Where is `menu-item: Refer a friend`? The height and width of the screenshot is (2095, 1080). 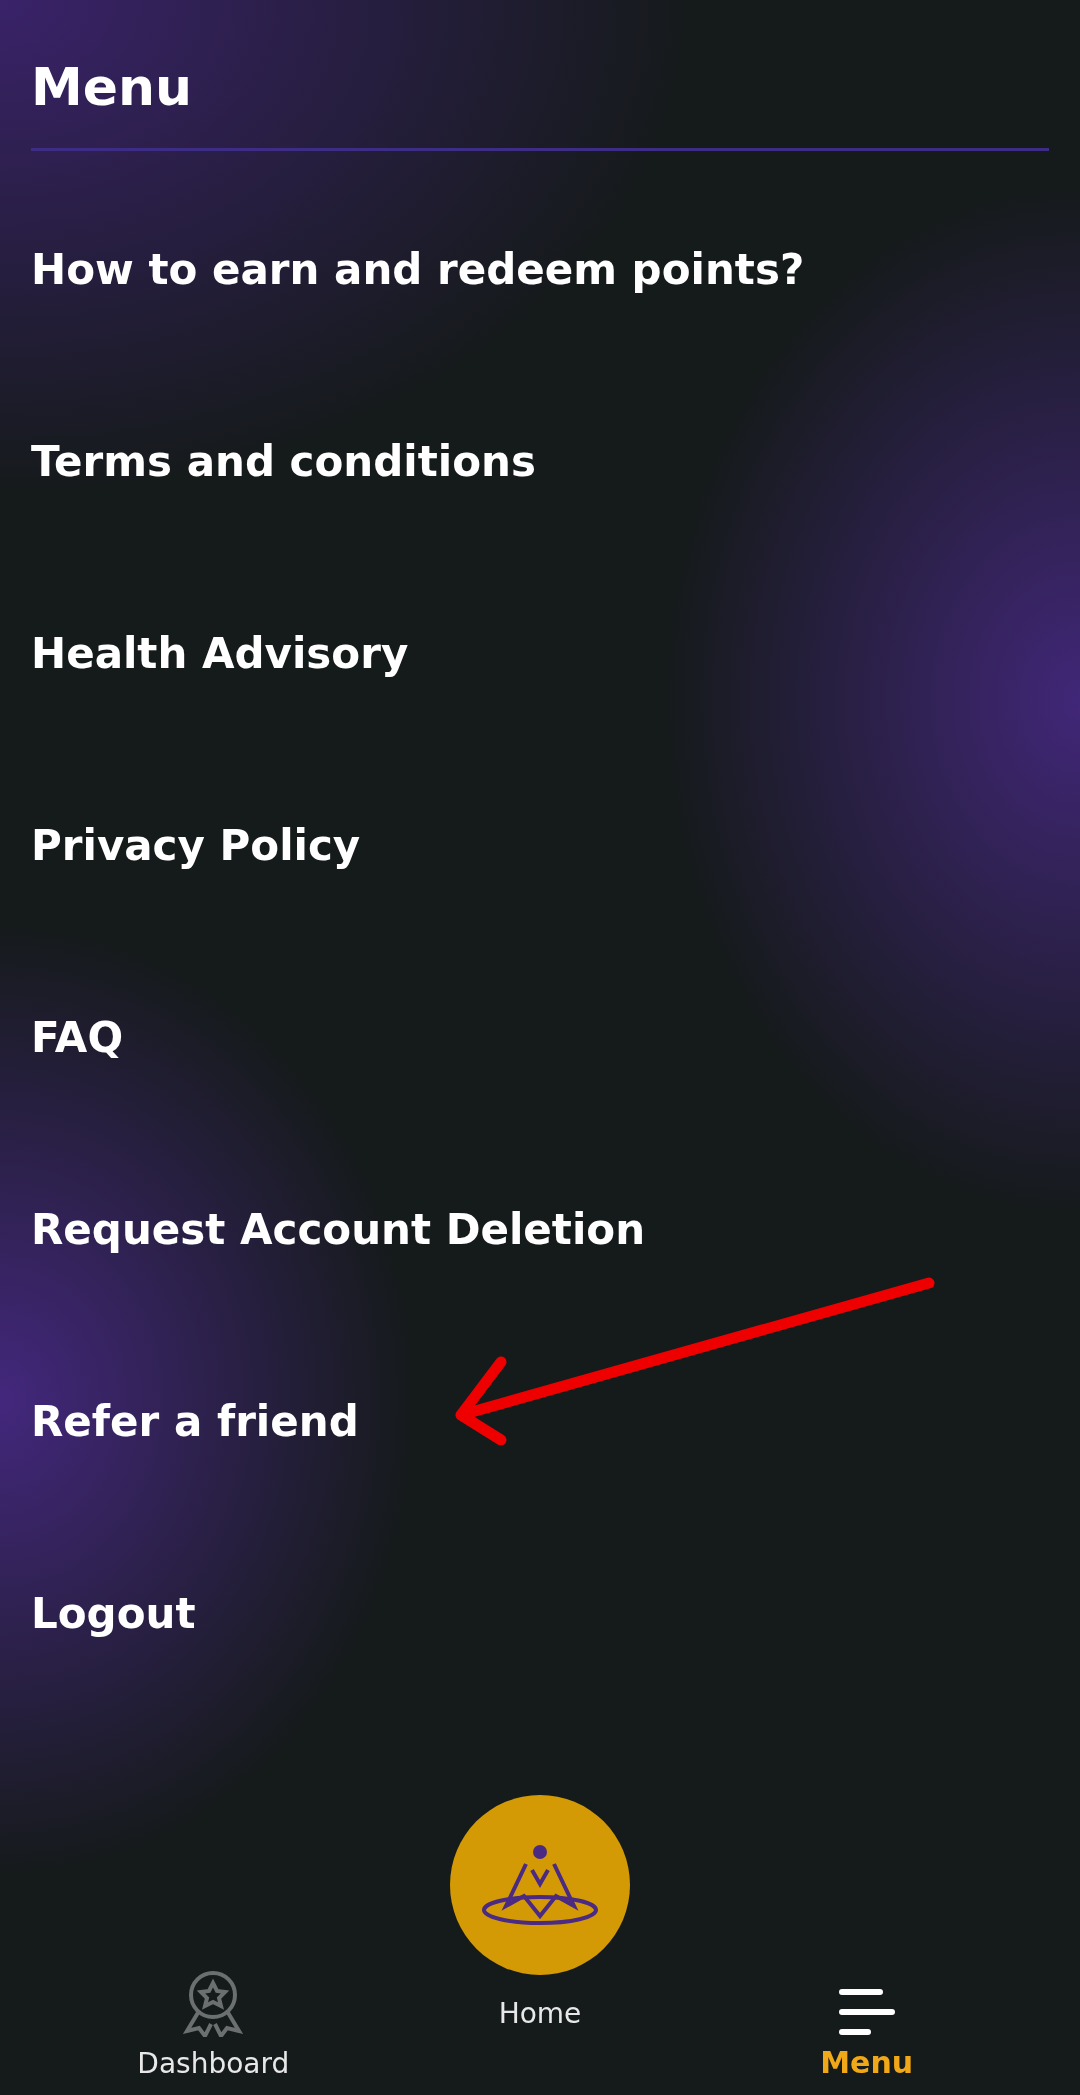 menu-item: Refer a friend is located at coordinates (540, 1421).